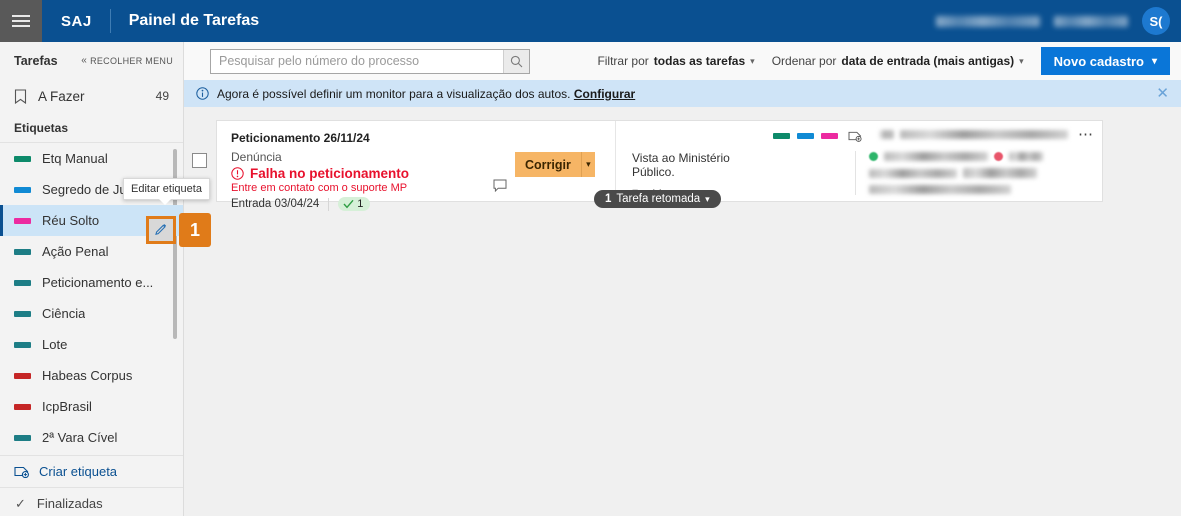 This screenshot has height=516, width=1181. I want to click on sidebar-label-item: 2ª Vara Cível, so click(91, 437).